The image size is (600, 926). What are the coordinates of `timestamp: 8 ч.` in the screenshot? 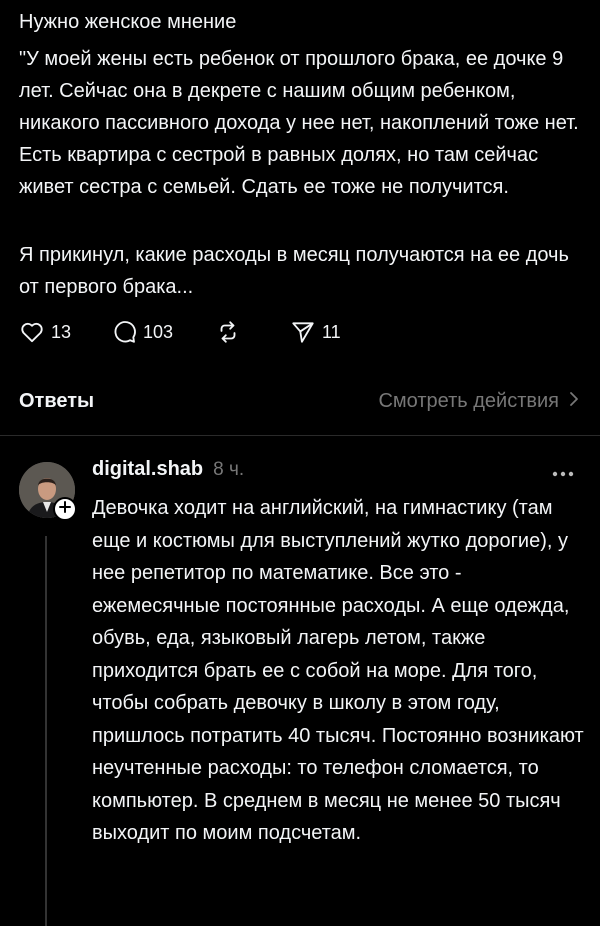 It's located at (229, 469).